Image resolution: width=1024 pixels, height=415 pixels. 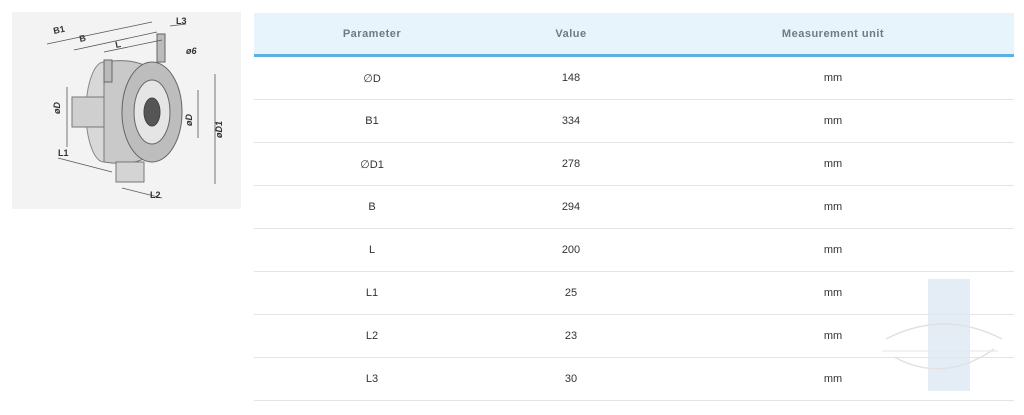 I want to click on table-header-row: Parameter Value Measurement unit, so click(x=634, y=35).